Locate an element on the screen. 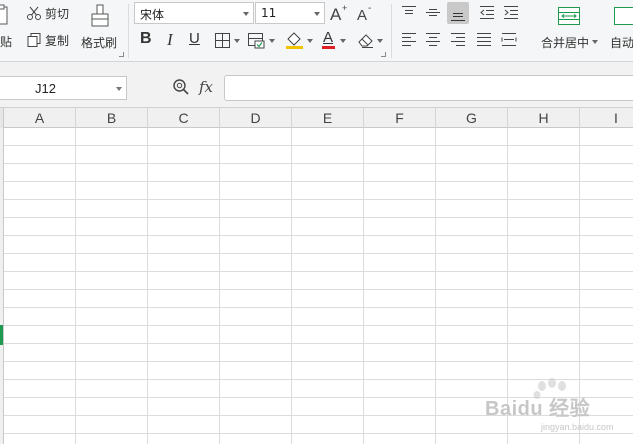 This screenshot has width=633, height=444. name-box: J12 is located at coordinates (63, 88).